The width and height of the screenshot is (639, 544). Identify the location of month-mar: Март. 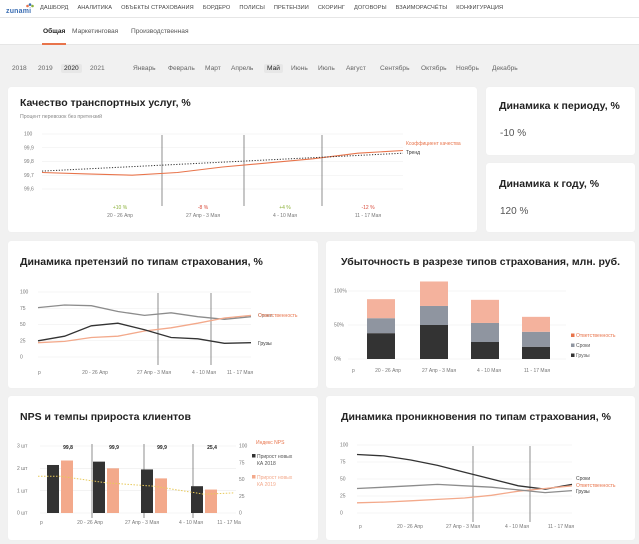
(213, 68).